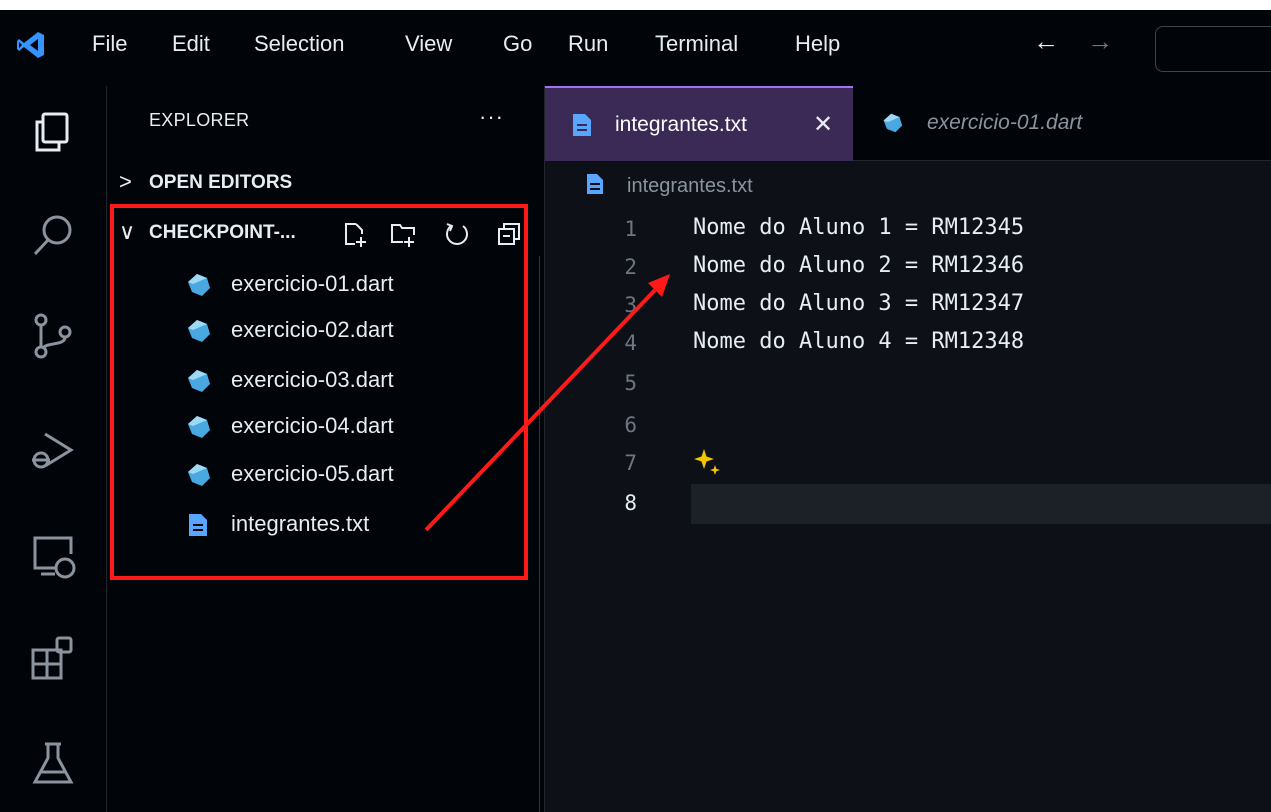 The height and width of the screenshot is (812, 1271). What do you see at coordinates (127, 231) in the screenshot?
I see `chevron-down-icon: ∨` at bounding box center [127, 231].